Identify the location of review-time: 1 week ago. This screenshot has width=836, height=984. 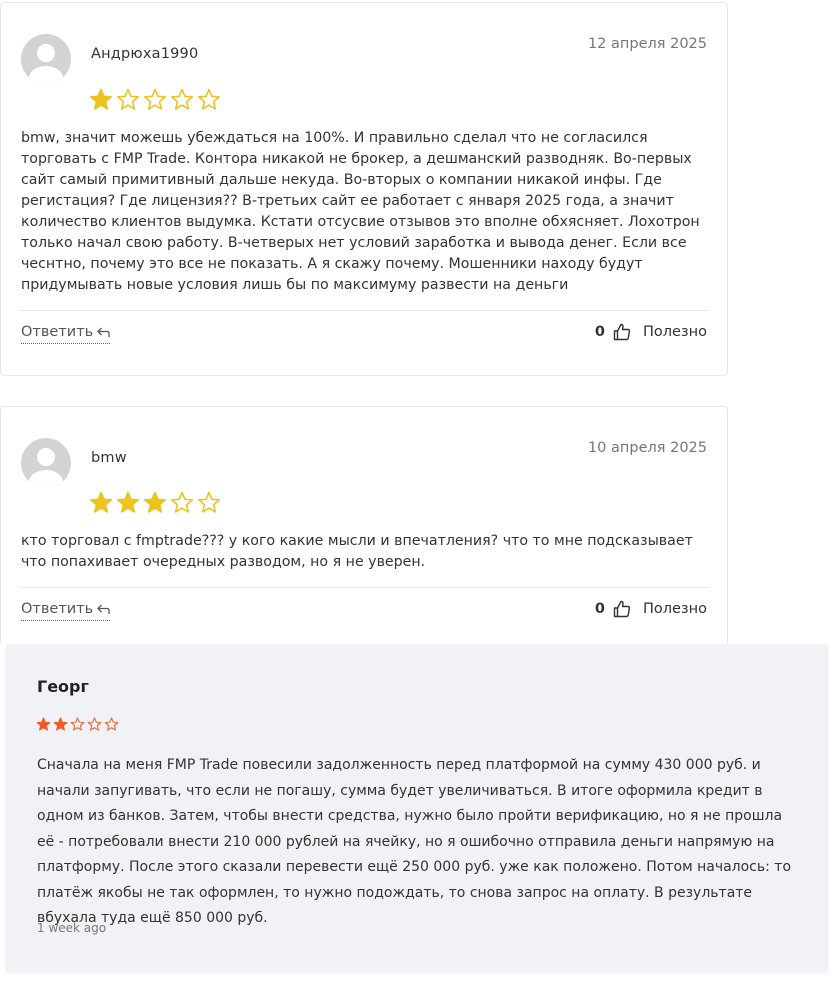
(72, 928).